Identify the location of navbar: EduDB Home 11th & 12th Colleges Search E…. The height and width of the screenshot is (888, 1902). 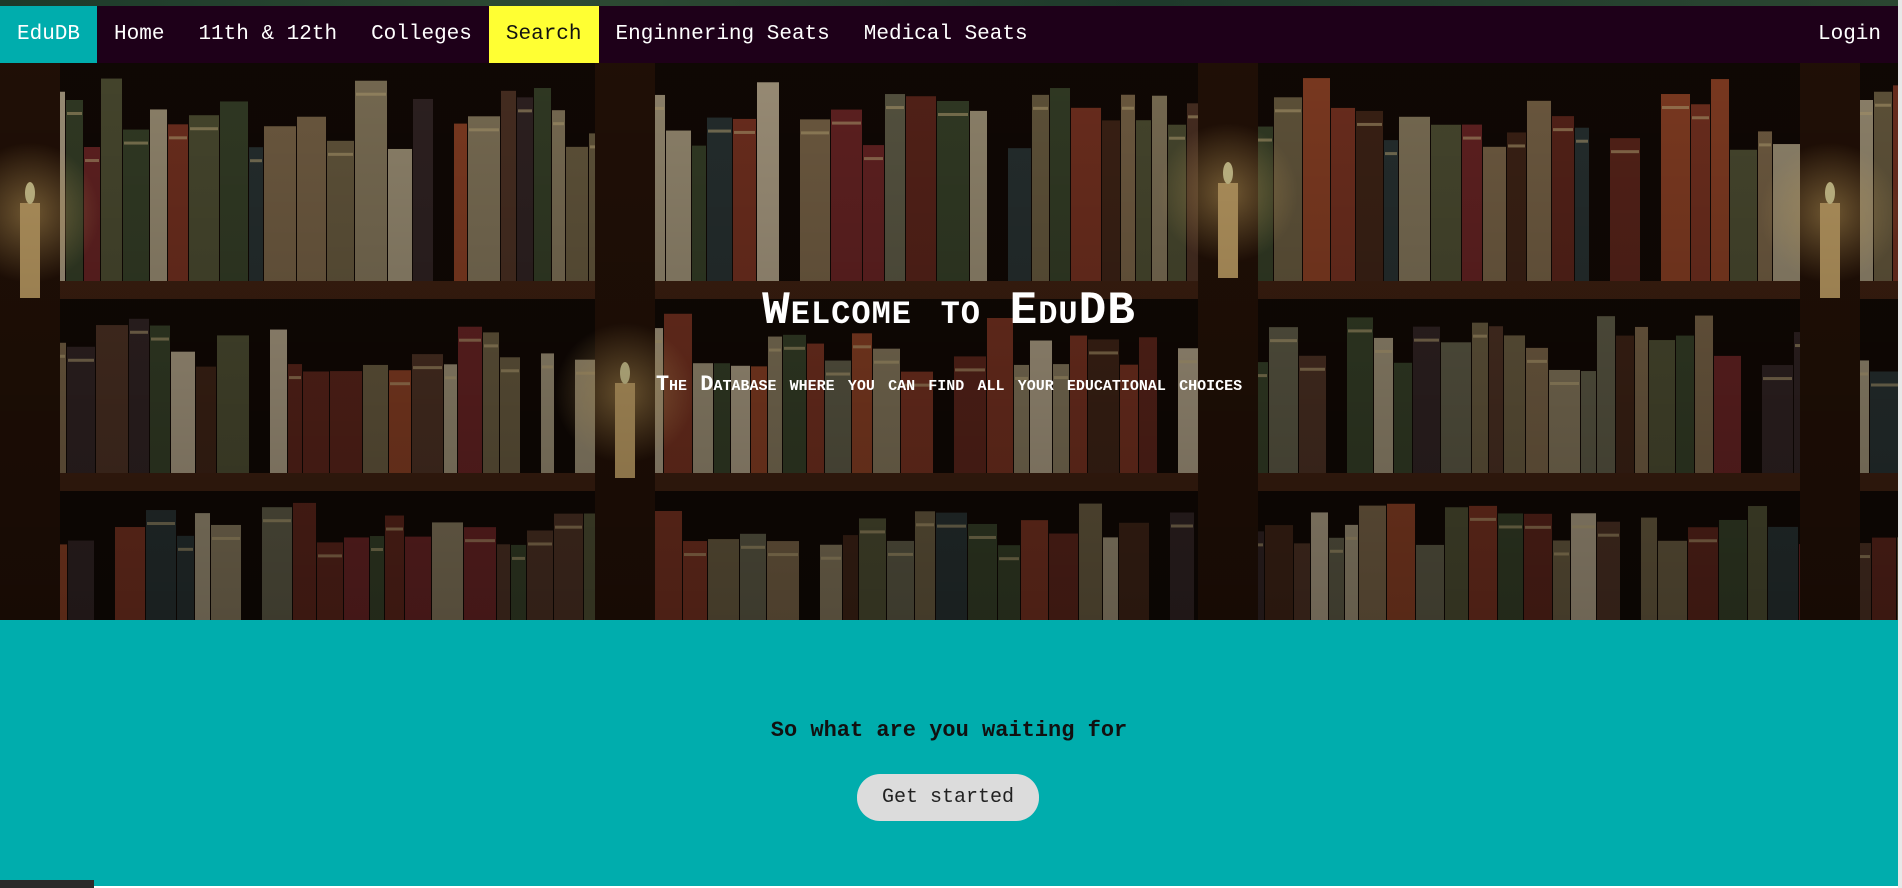
(949, 34).